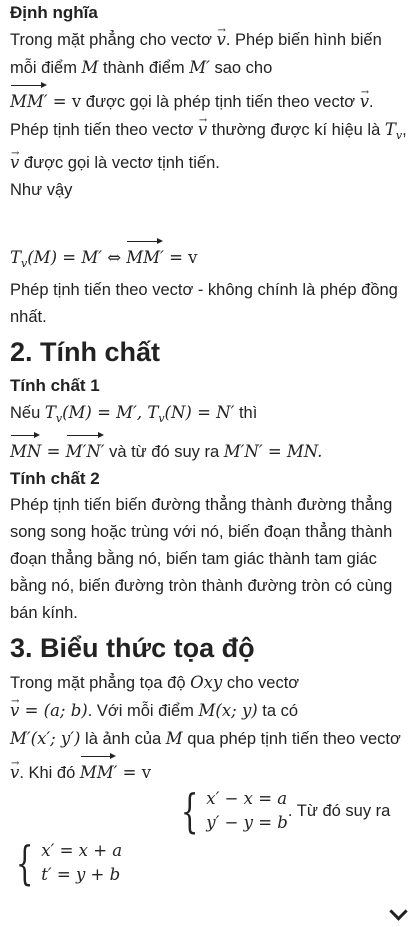 The width and height of the screenshot is (420, 927). What do you see at coordinates (210, 863) in the screenshot?
I see `system-2-line: { x′ = x + a t′ = y + b` at bounding box center [210, 863].